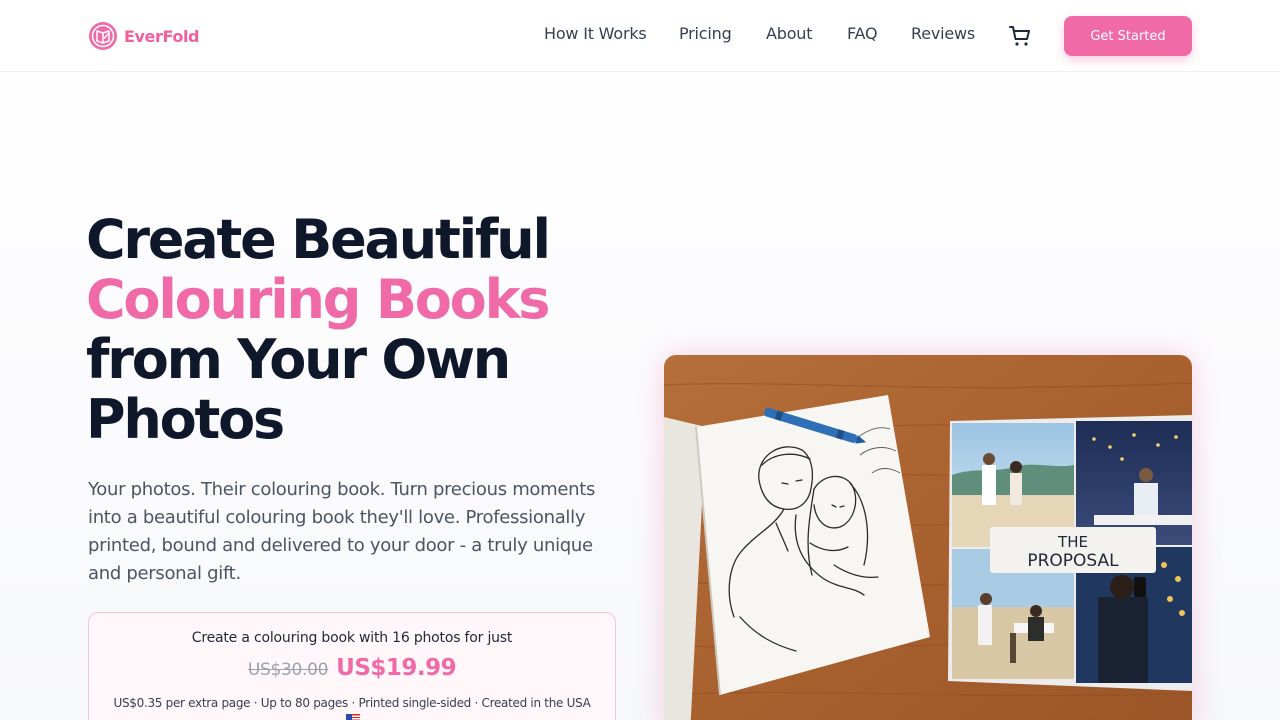  What do you see at coordinates (185, 419) in the screenshot?
I see `hero-title-line-4: Photos` at bounding box center [185, 419].